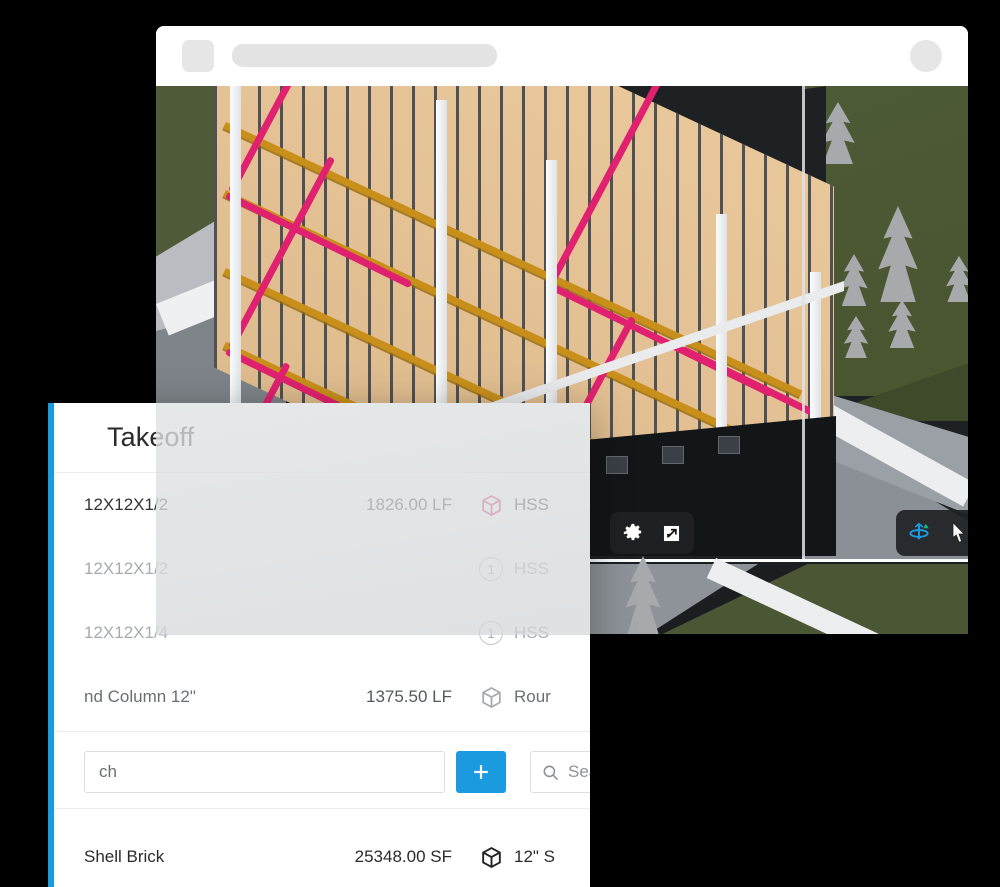 Image resolution: width=1000 pixels, height=887 pixels. Describe the element at coordinates (140, 696) in the screenshot. I see `row-name: nd Column 12"` at that location.